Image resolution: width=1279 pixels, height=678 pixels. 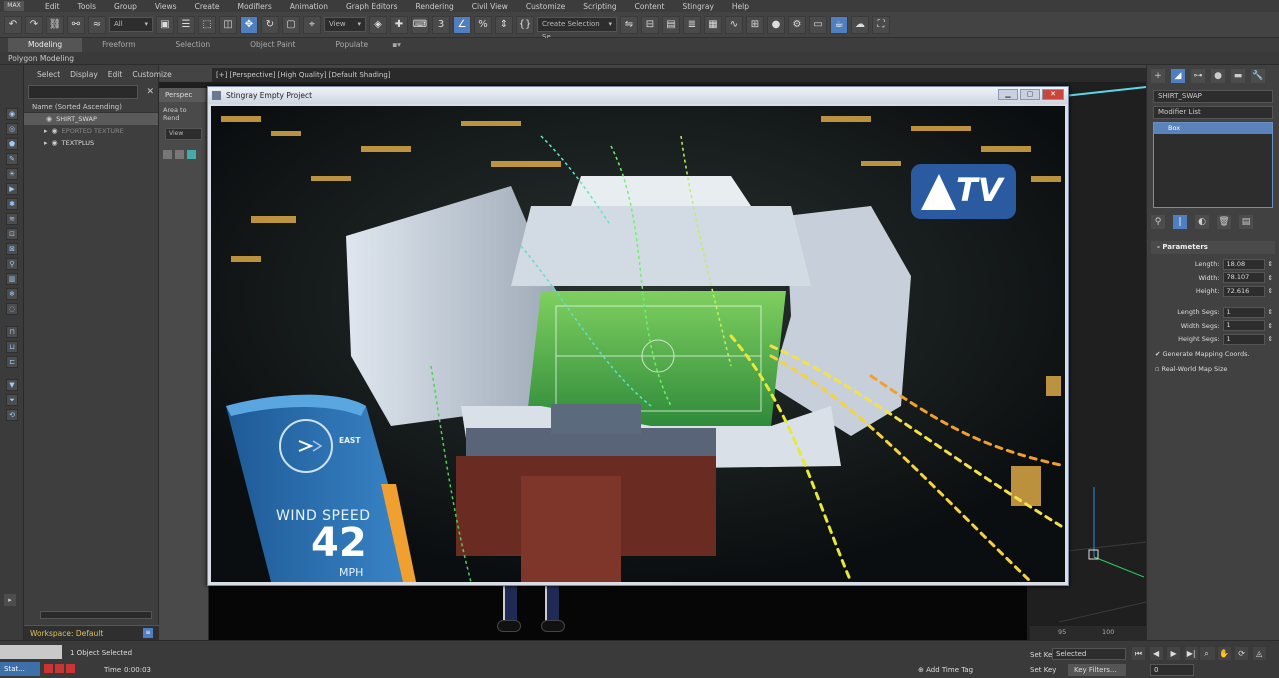 What do you see at coordinates (1213, 112) in the screenshot?
I see `modifier-list-dropdown: Modifier List` at bounding box center [1213, 112].